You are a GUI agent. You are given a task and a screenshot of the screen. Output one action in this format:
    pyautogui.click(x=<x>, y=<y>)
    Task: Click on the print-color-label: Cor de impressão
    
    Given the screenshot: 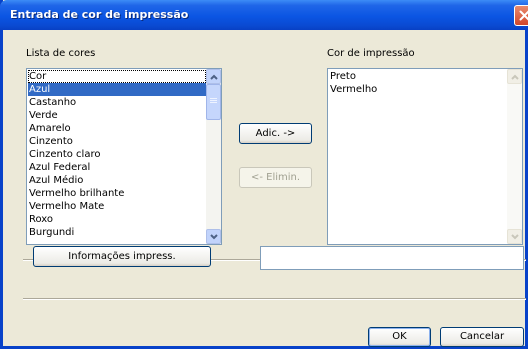 What is the action you would take?
    pyautogui.click(x=371, y=53)
    